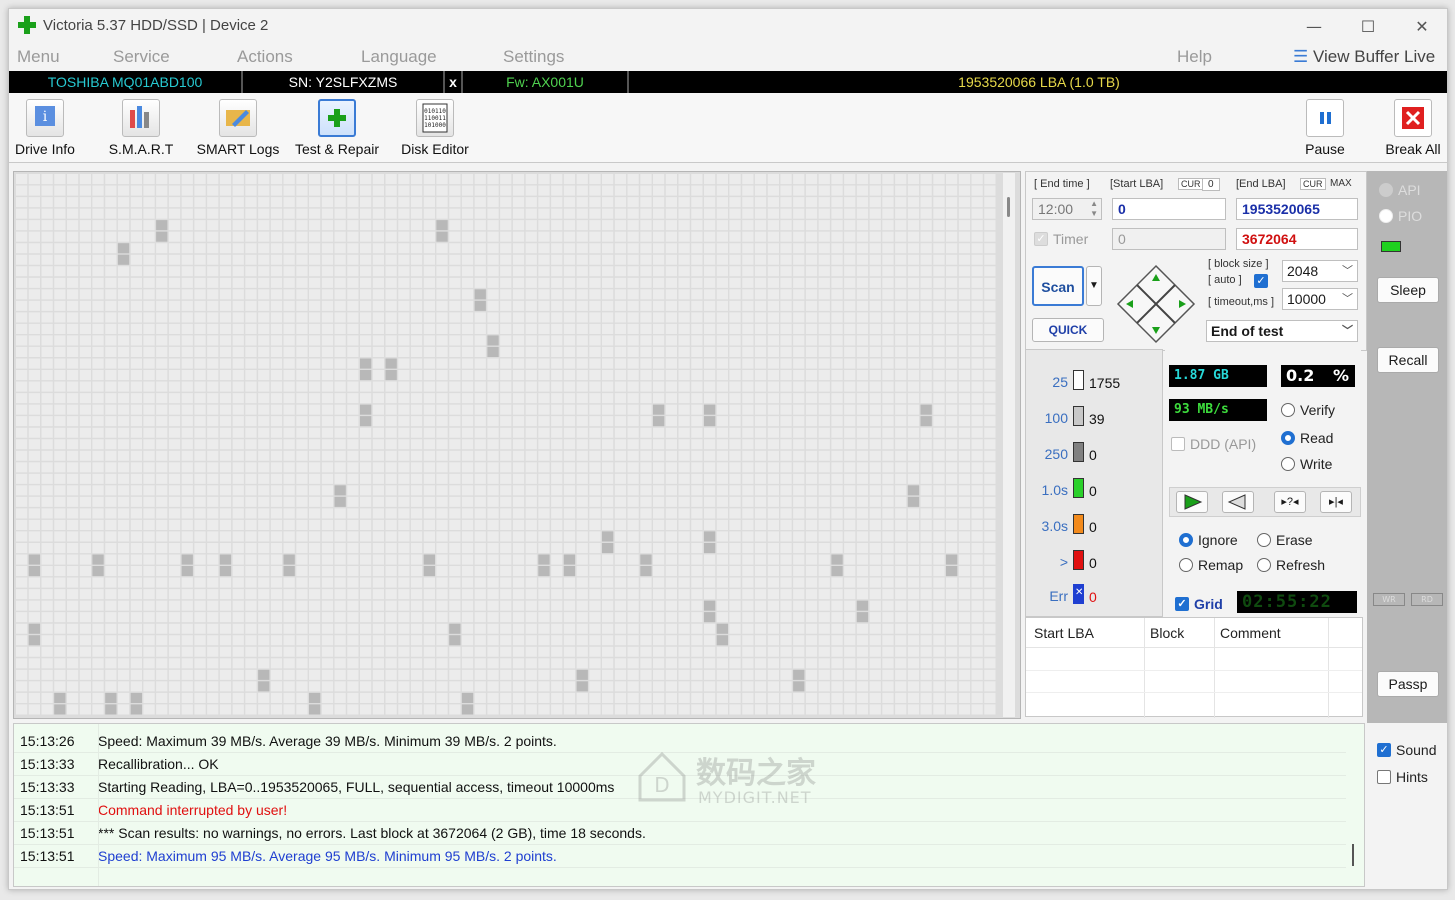 The image size is (1455, 900). I want to click on end-cur-toggle: CUR, so click(1313, 184).